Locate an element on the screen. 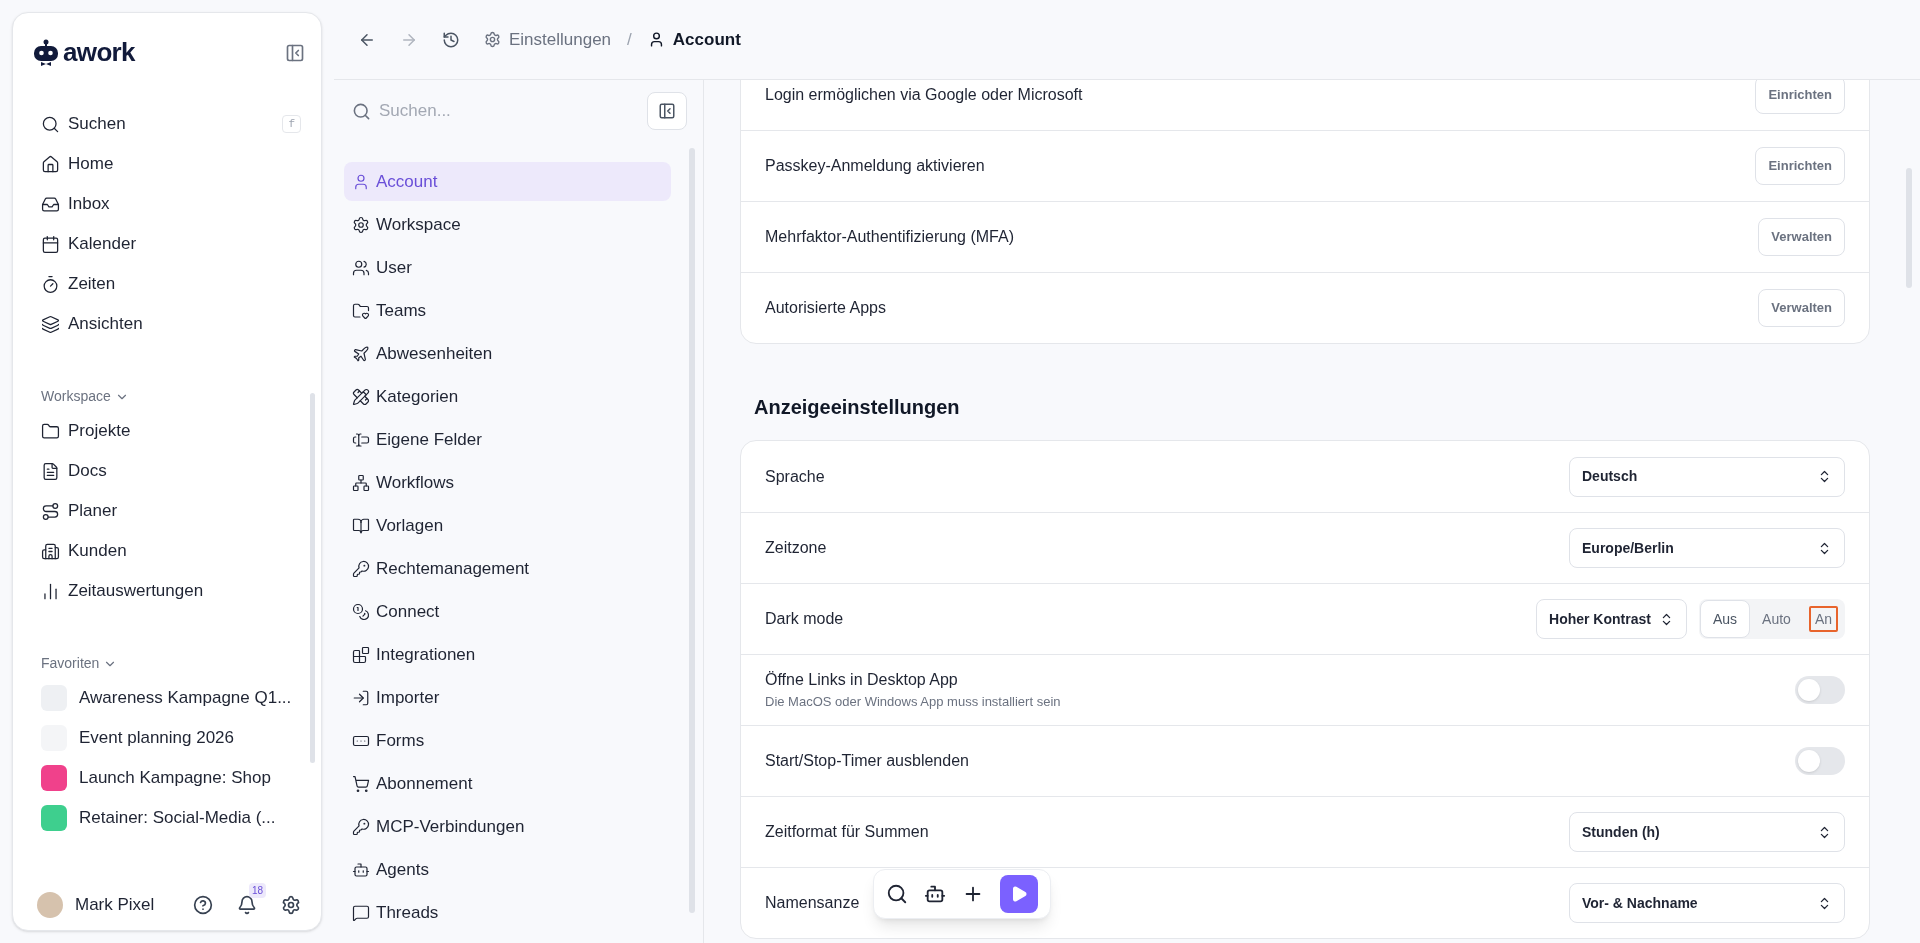 Image resolution: width=1920 pixels, height=943 pixels. settings-nav-item: Forms is located at coordinates (507, 740).